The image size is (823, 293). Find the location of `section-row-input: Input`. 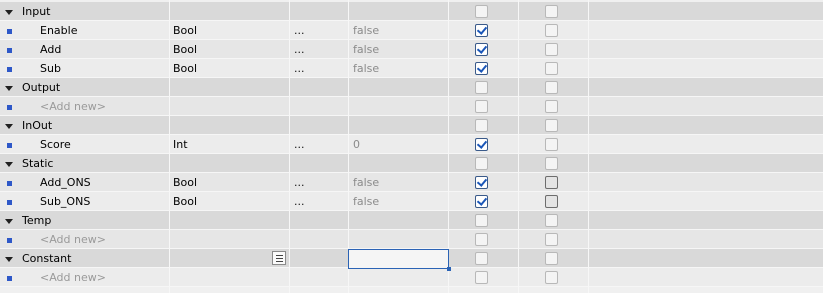

section-row-input: Input is located at coordinates (411, 11).